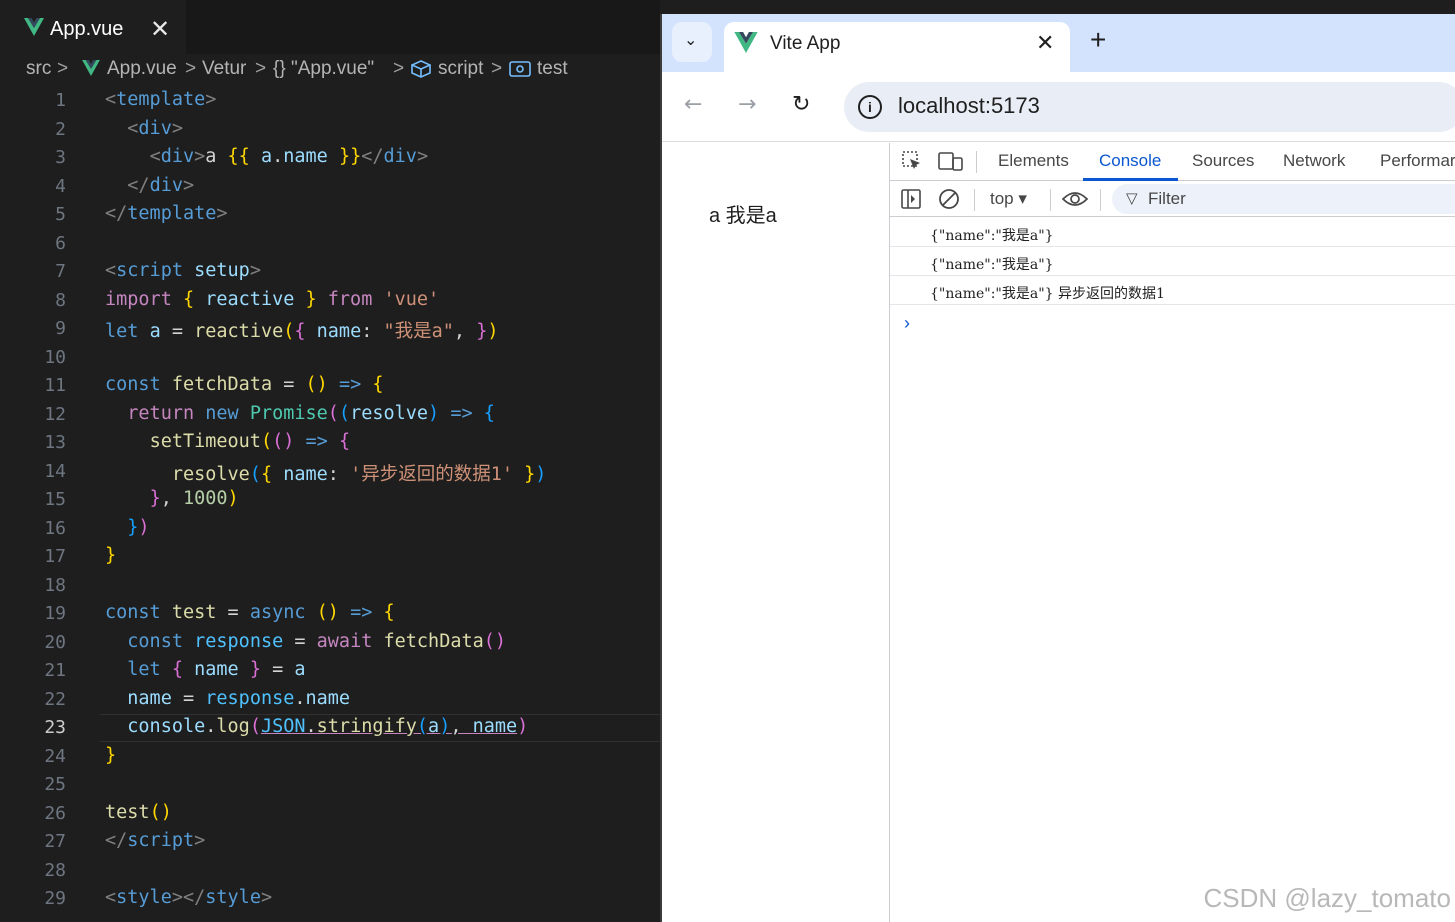 Image resolution: width=1455 pixels, height=922 pixels. What do you see at coordinates (60, 243) in the screenshot?
I see `code-line: 6` at bounding box center [60, 243].